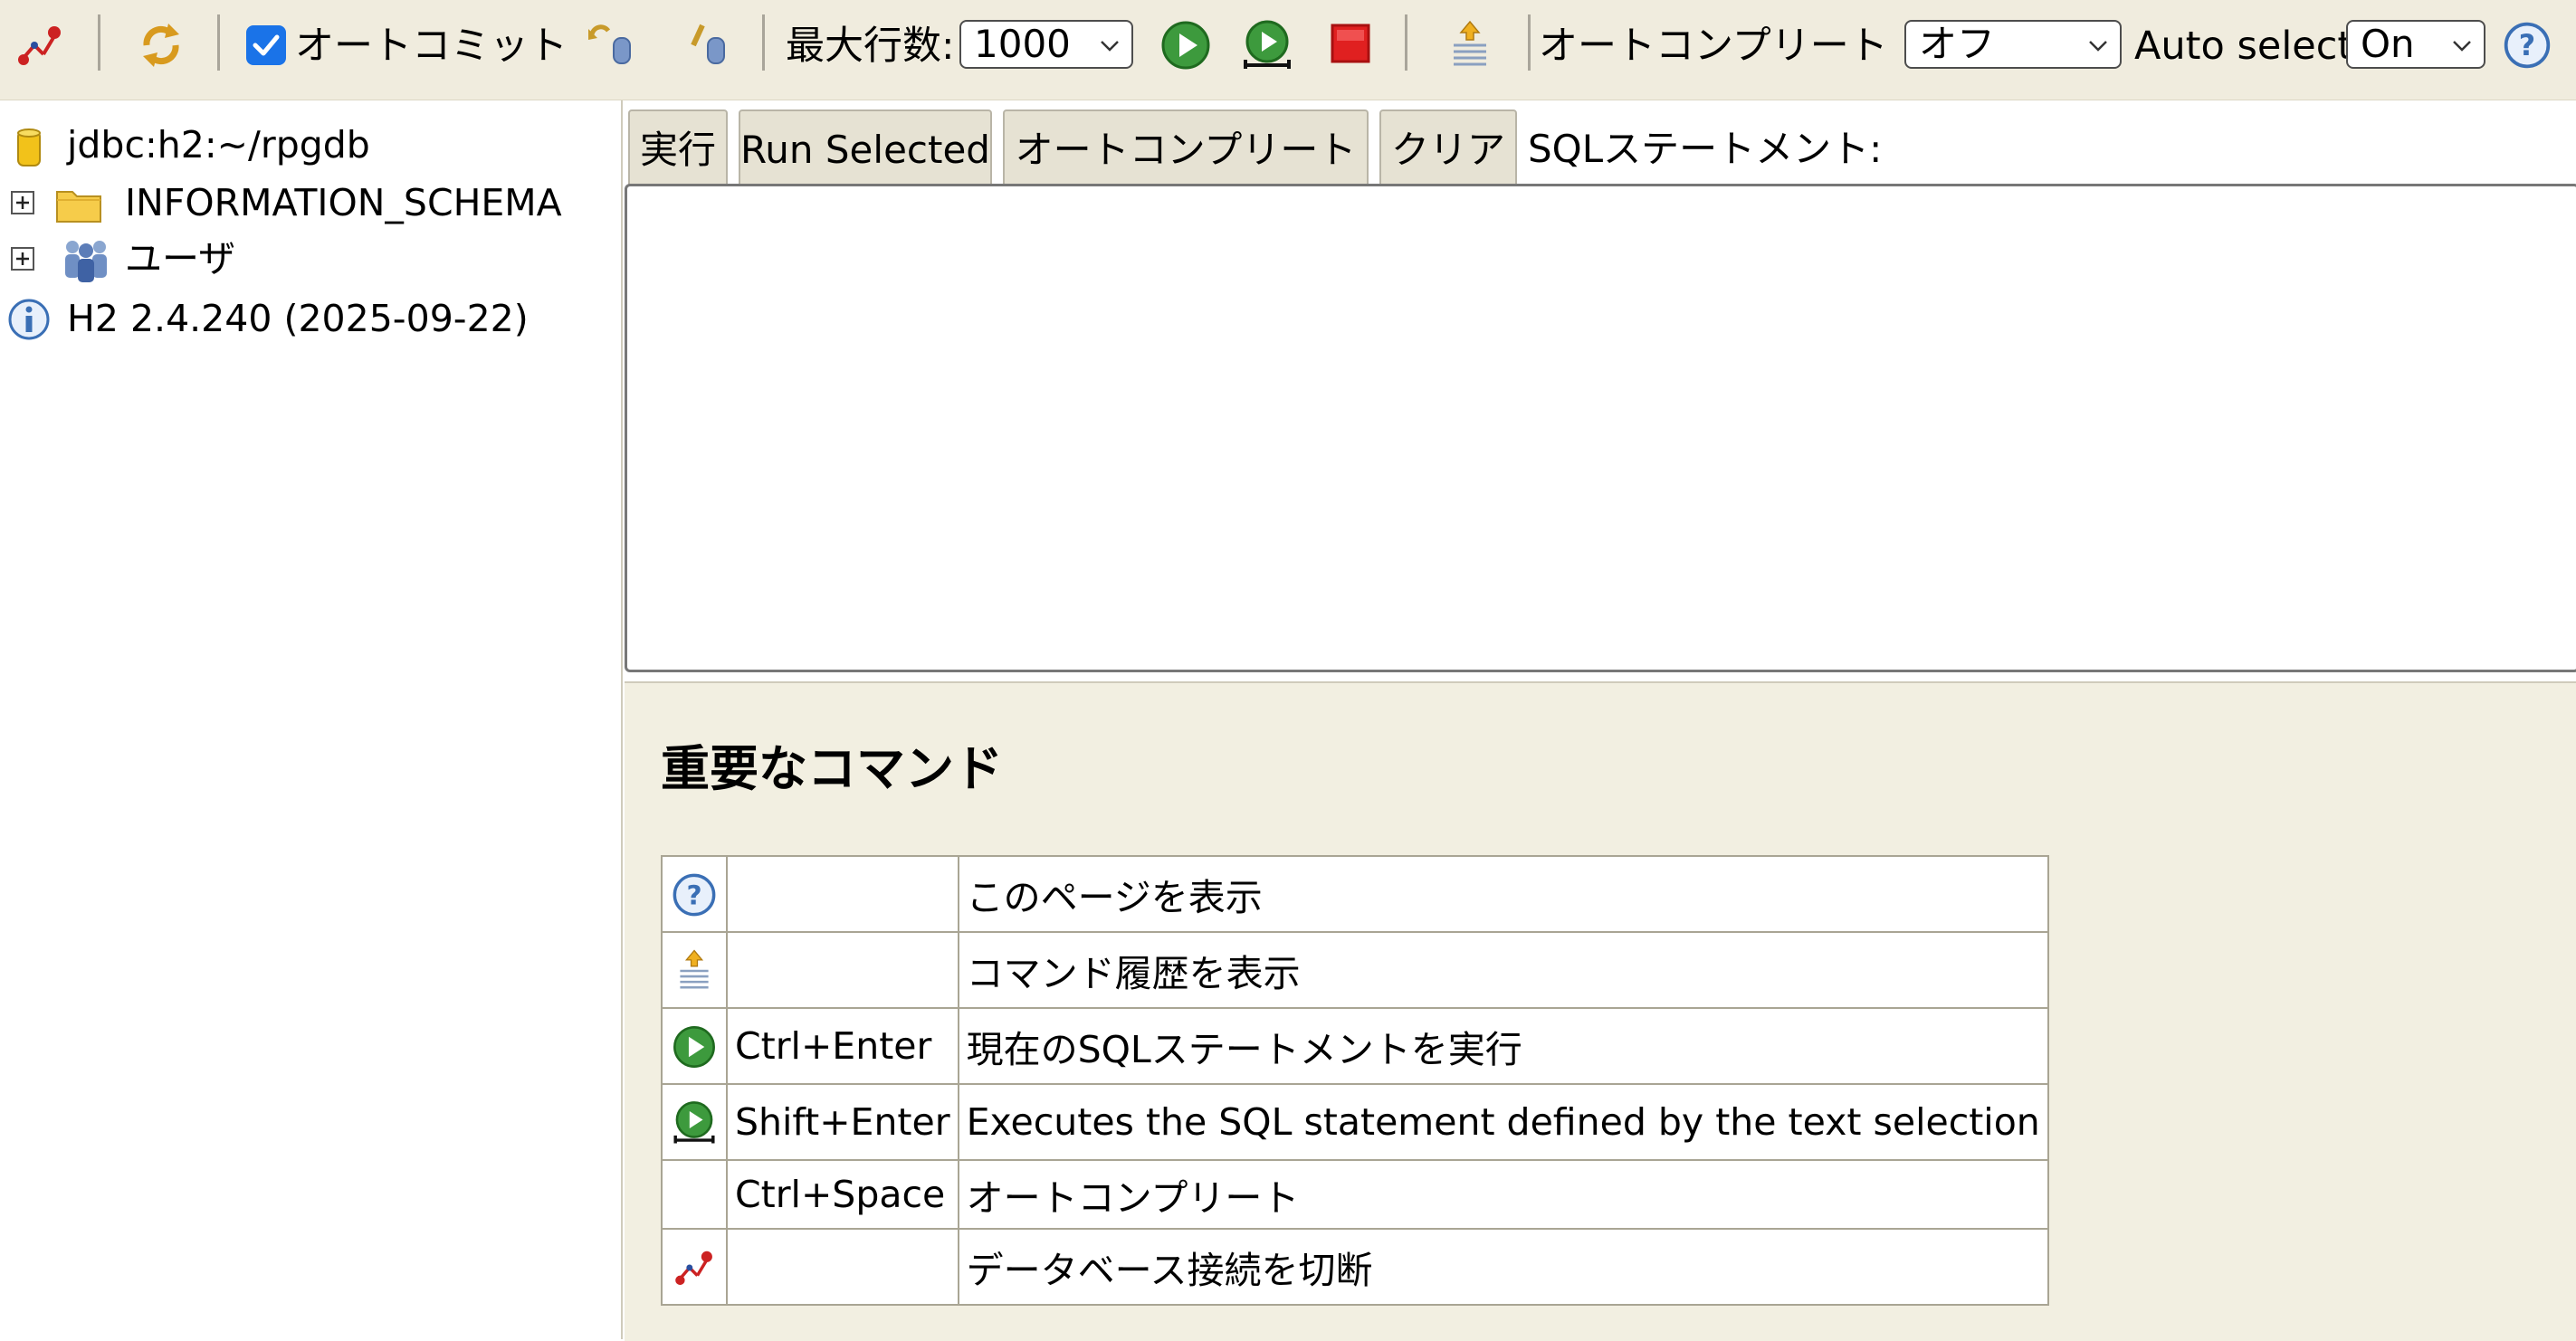  I want to click on shortcut-cell: Shift+Enter, so click(843, 1122).